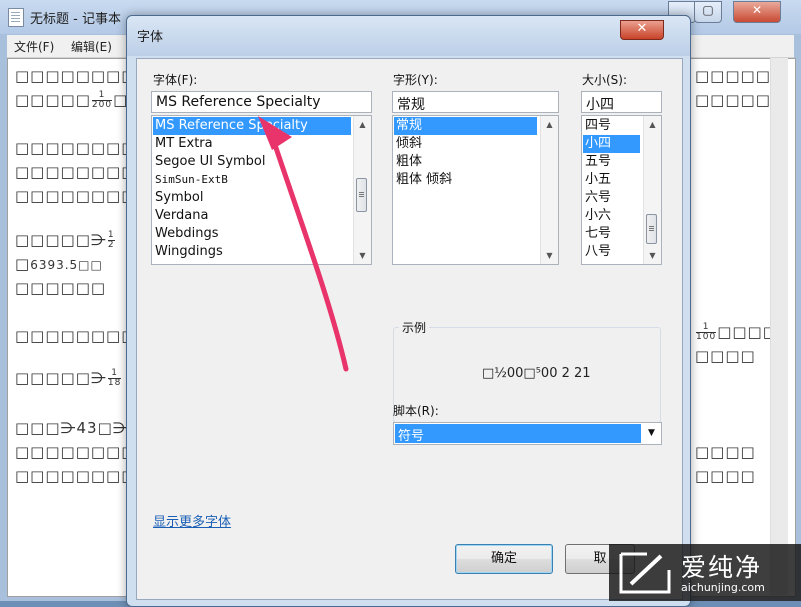 The image size is (801, 607). Describe the element at coordinates (706, 332) in the screenshot. I see `fraction: 1 100` at that location.